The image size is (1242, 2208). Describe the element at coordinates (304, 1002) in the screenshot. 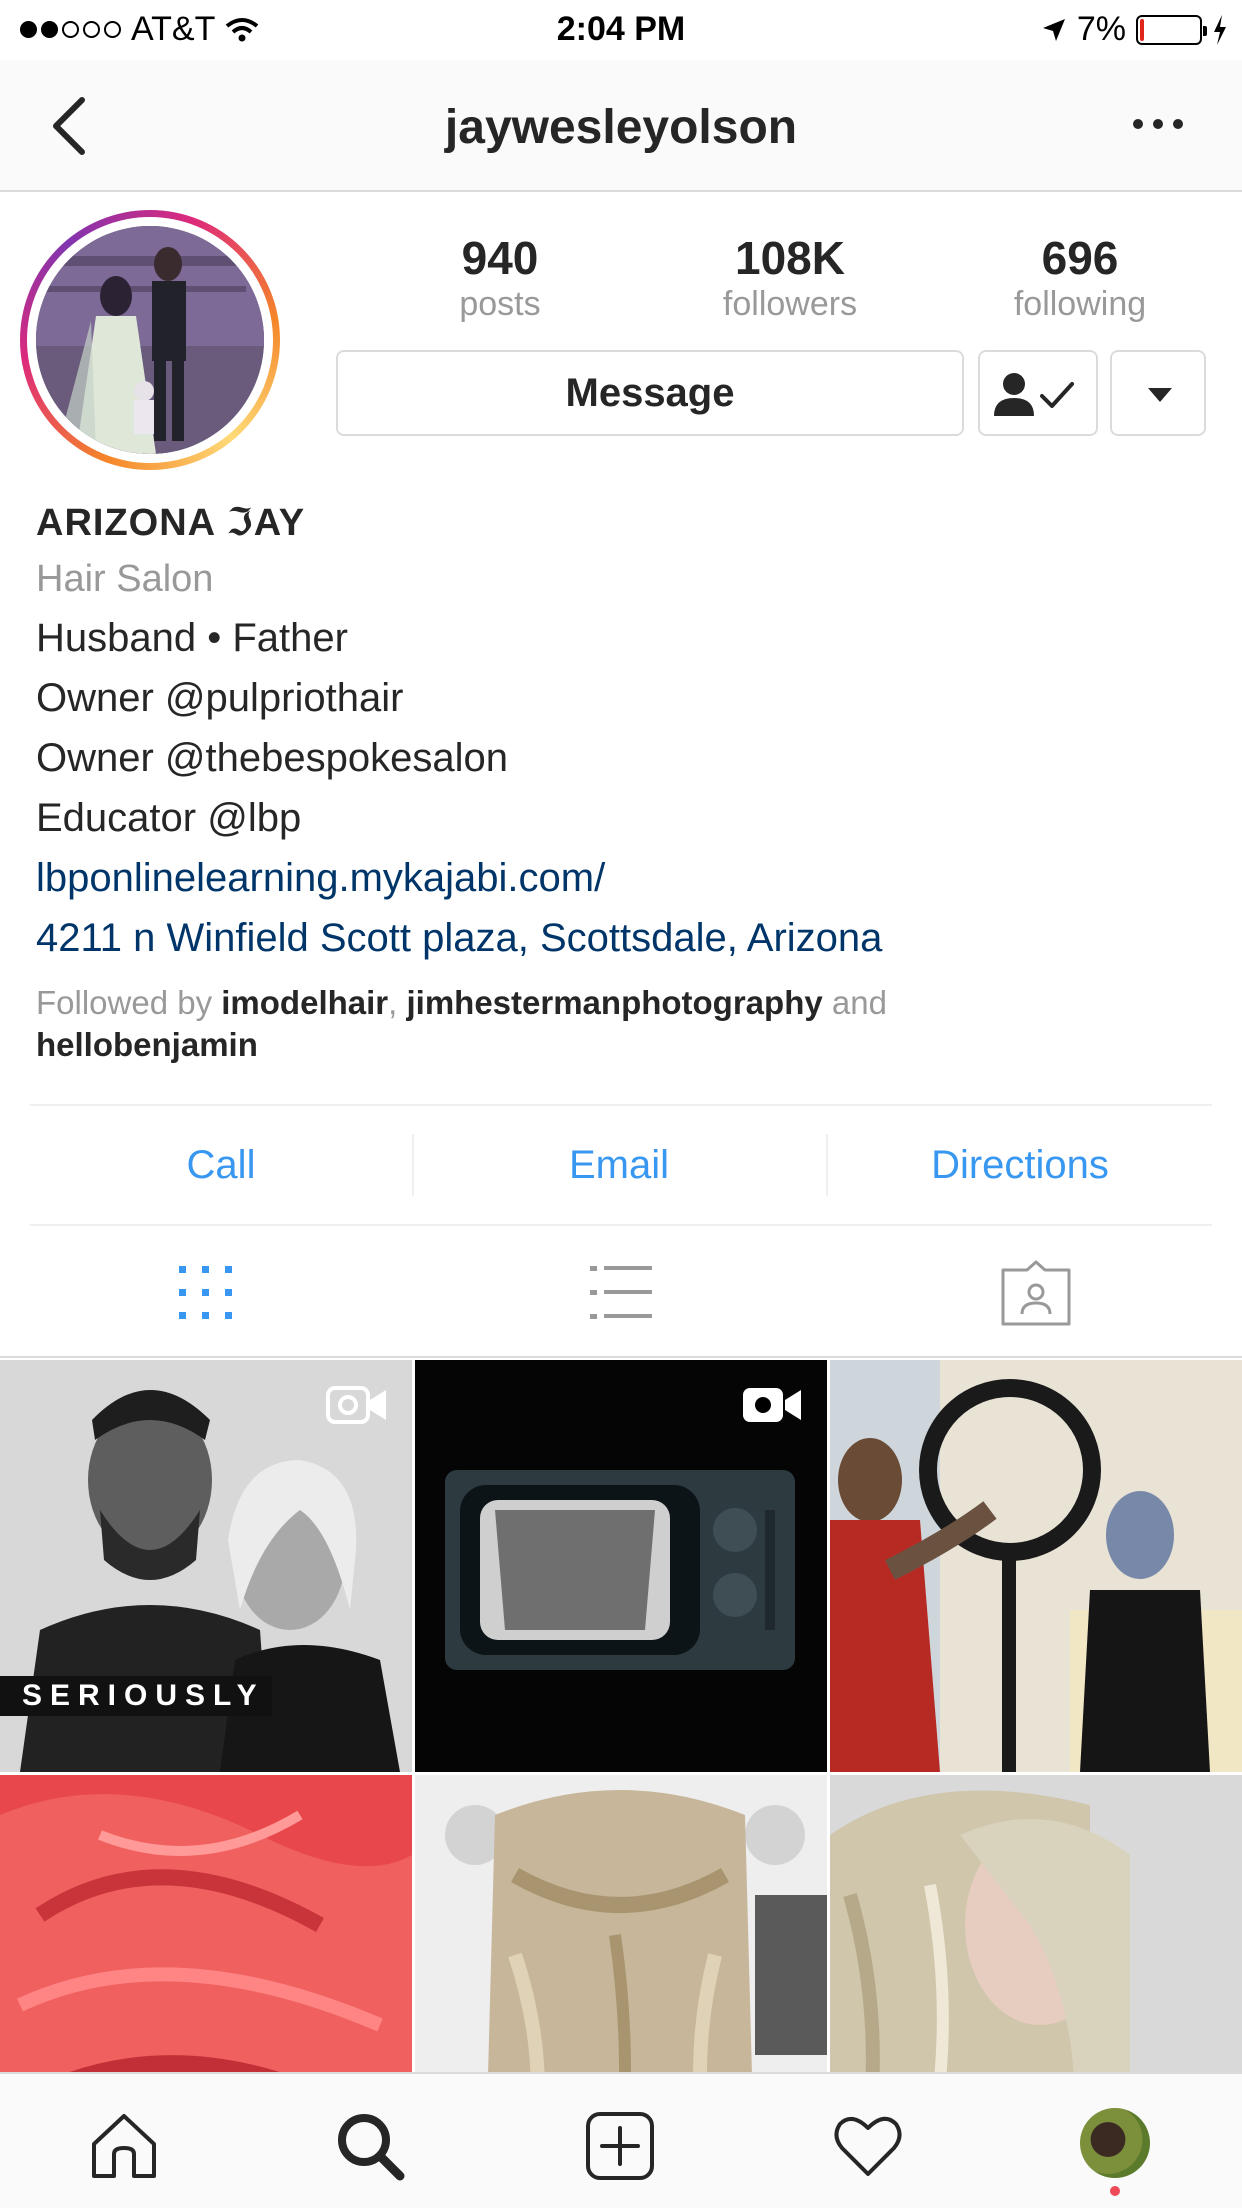

I see `follower-name: imodelhair` at that location.